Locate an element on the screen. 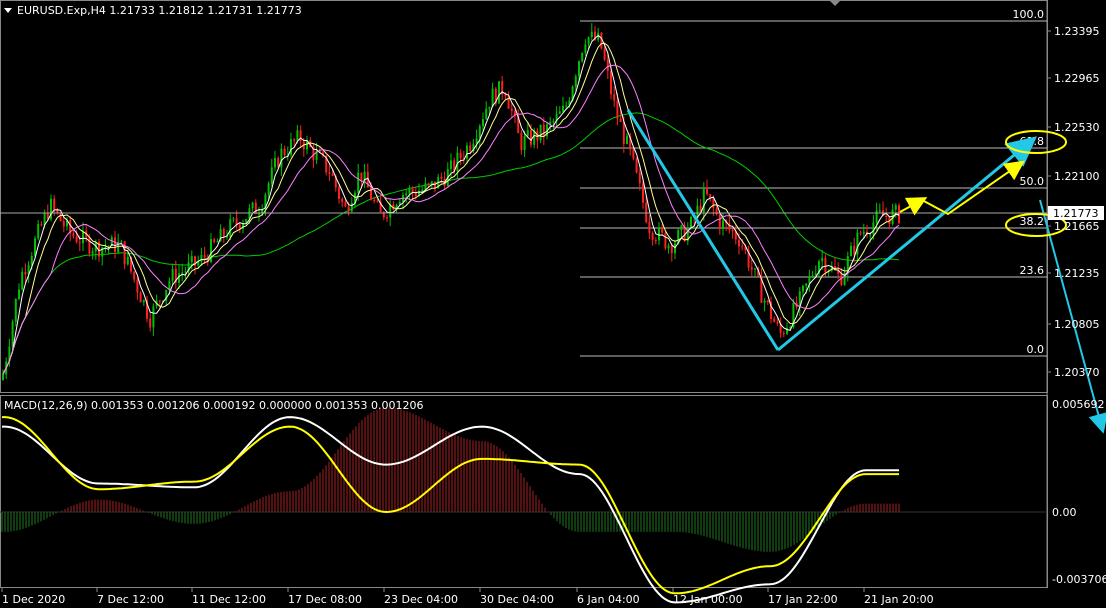  macd-tick-label: 0.005692 is located at coordinates (1078, 404).